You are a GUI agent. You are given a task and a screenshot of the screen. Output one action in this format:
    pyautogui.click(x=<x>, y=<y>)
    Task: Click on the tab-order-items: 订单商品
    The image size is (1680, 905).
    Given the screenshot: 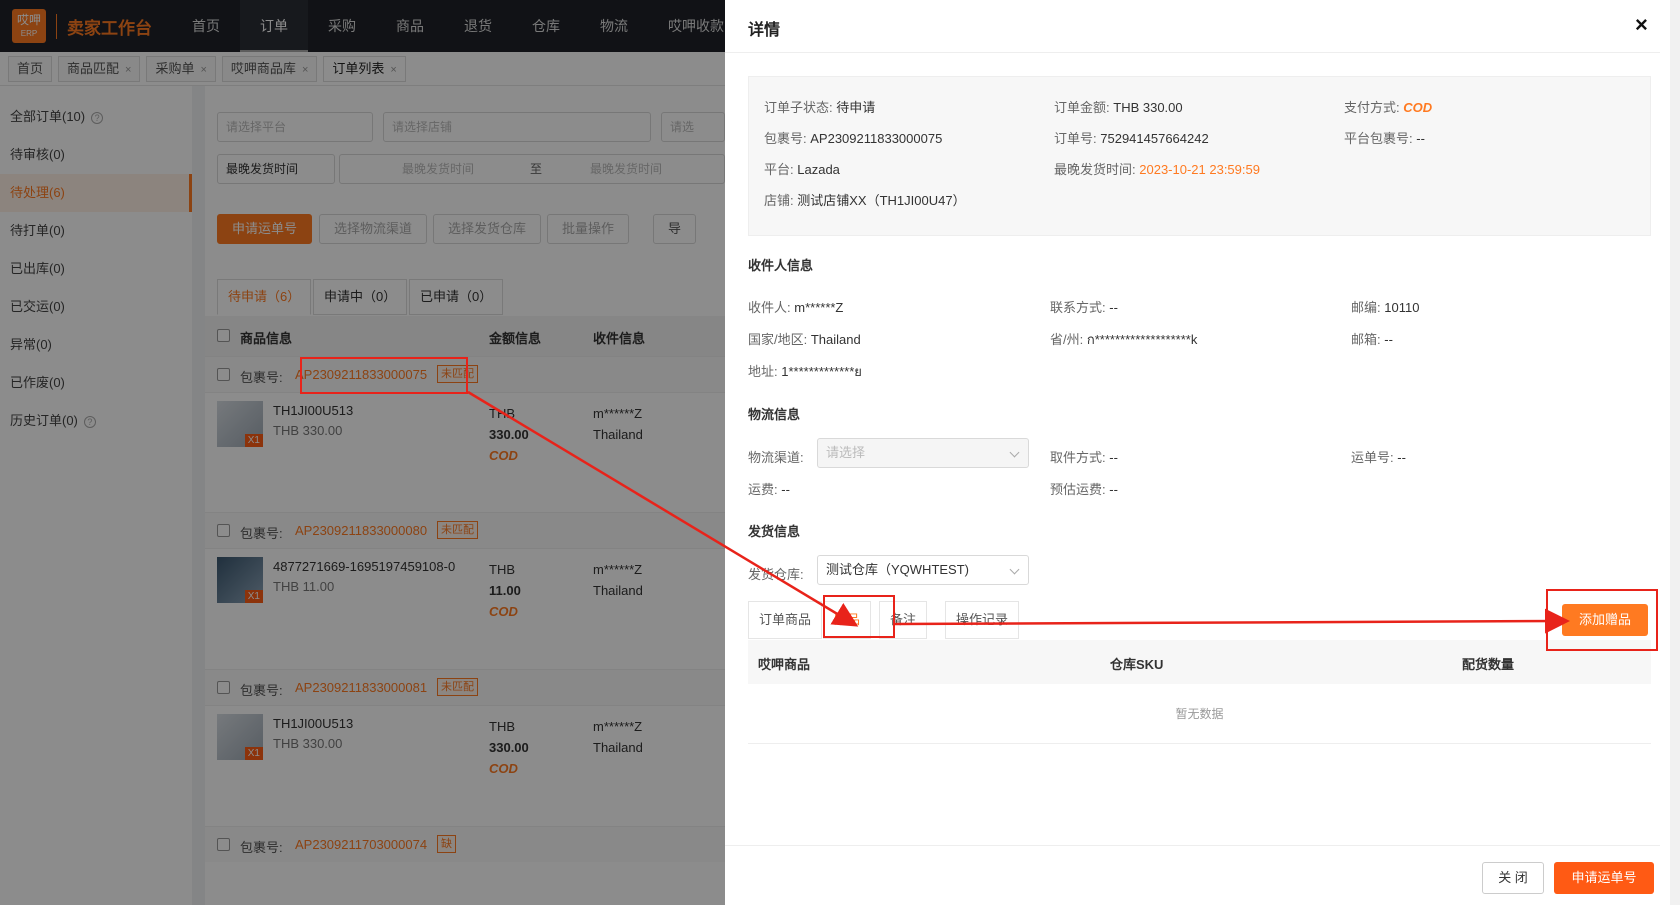 What is the action you would take?
    pyautogui.click(x=785, y=620)
    